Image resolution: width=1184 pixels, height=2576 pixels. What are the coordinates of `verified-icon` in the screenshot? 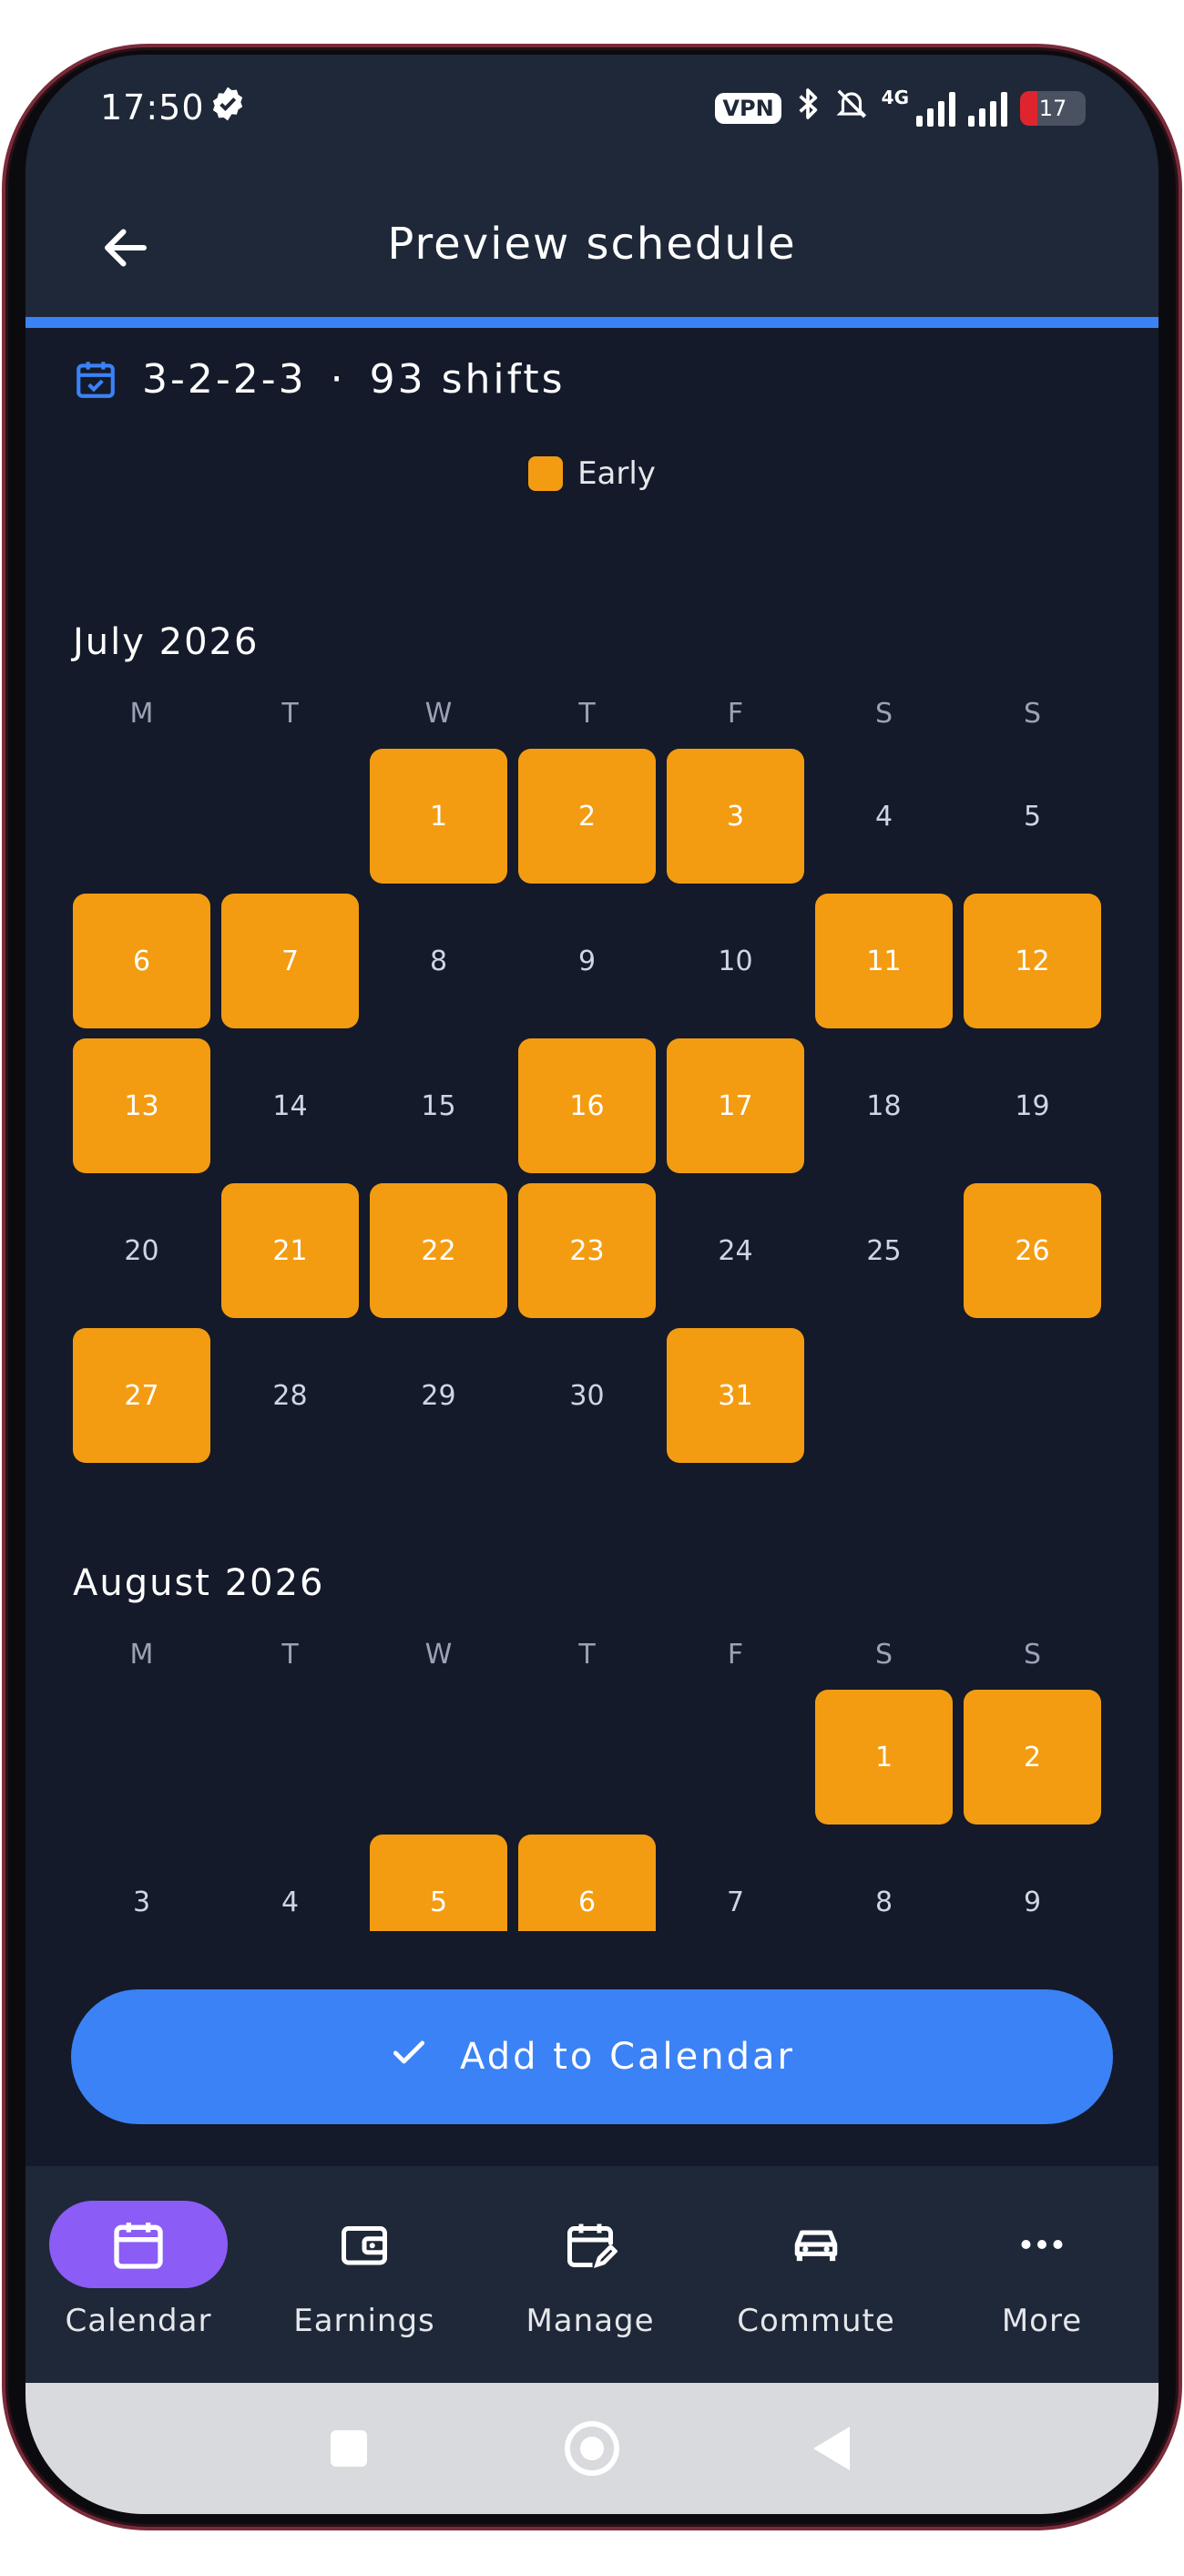 It's located at (228, 108).